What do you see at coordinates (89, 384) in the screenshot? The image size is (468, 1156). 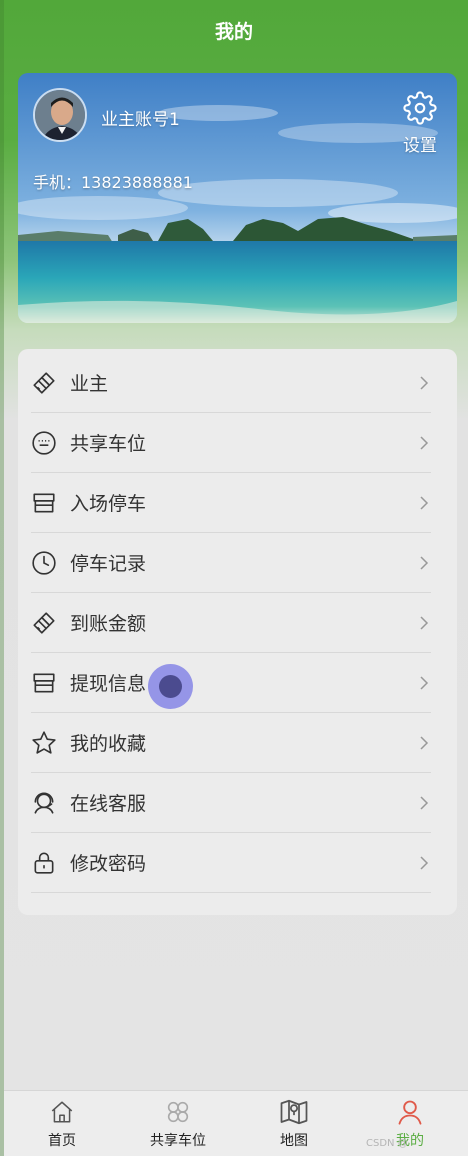 I see `menu-item-label: 业主` at bounding box center [89, 384].